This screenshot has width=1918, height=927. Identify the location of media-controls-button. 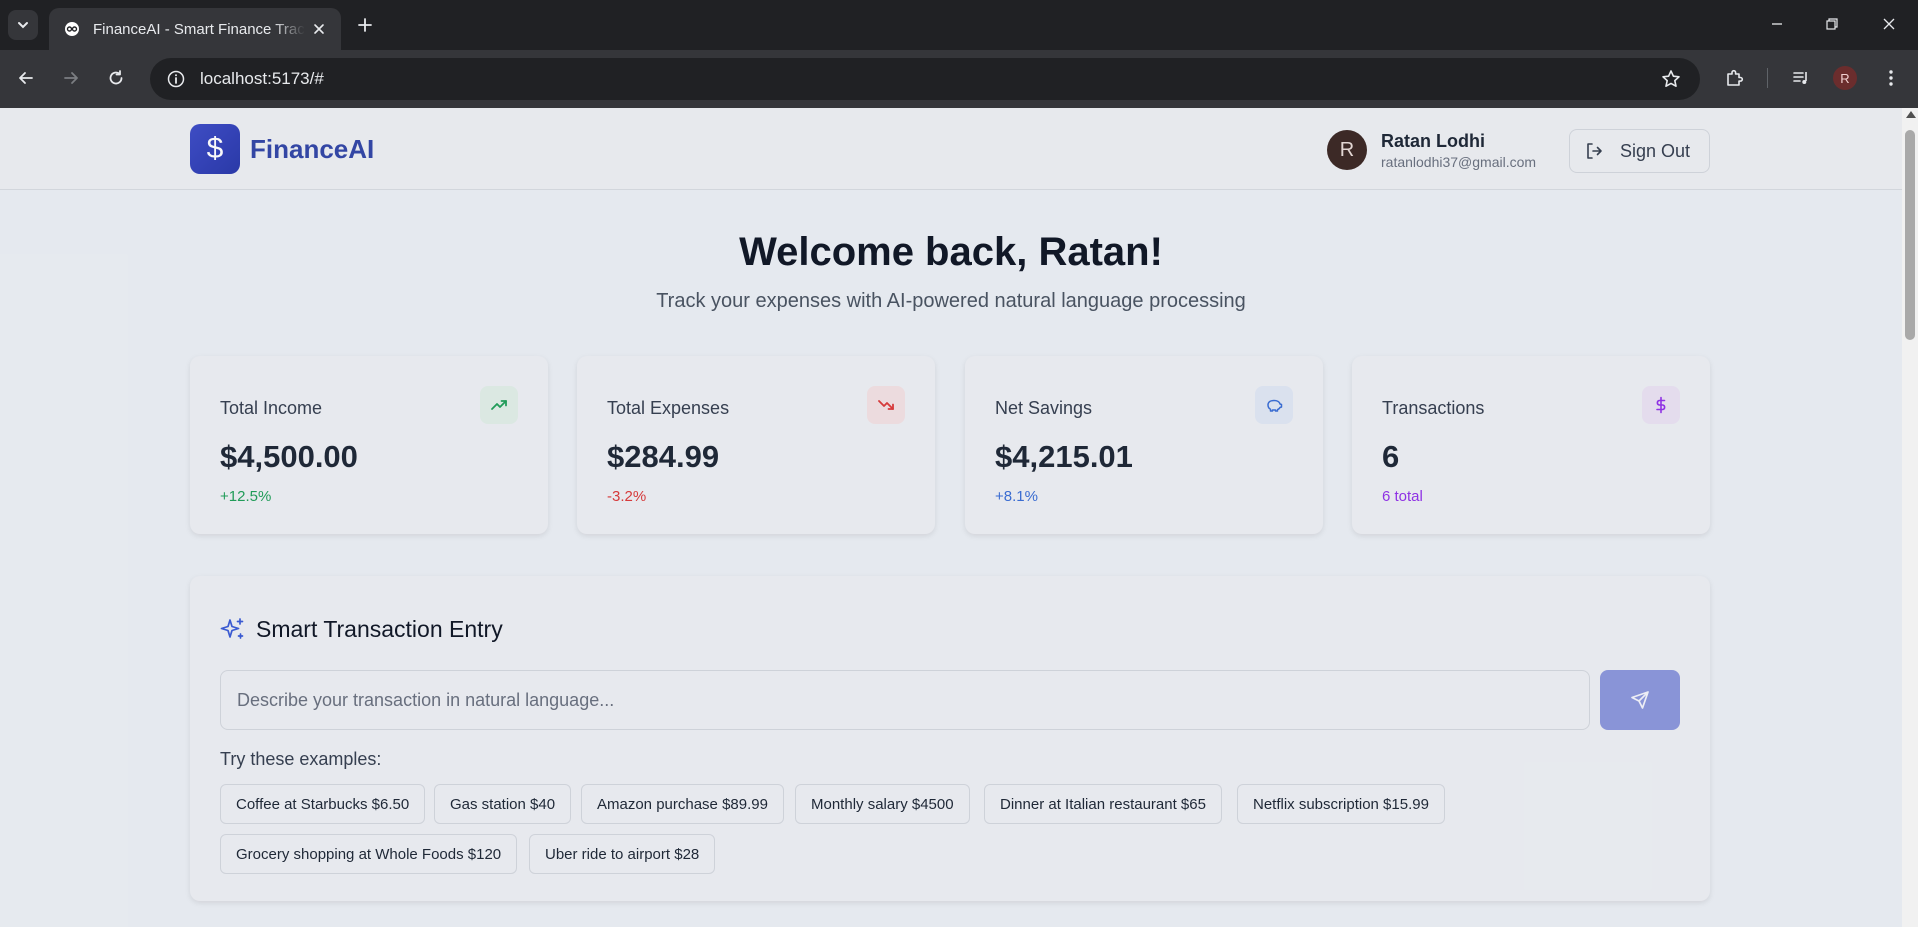
(1801, 78).